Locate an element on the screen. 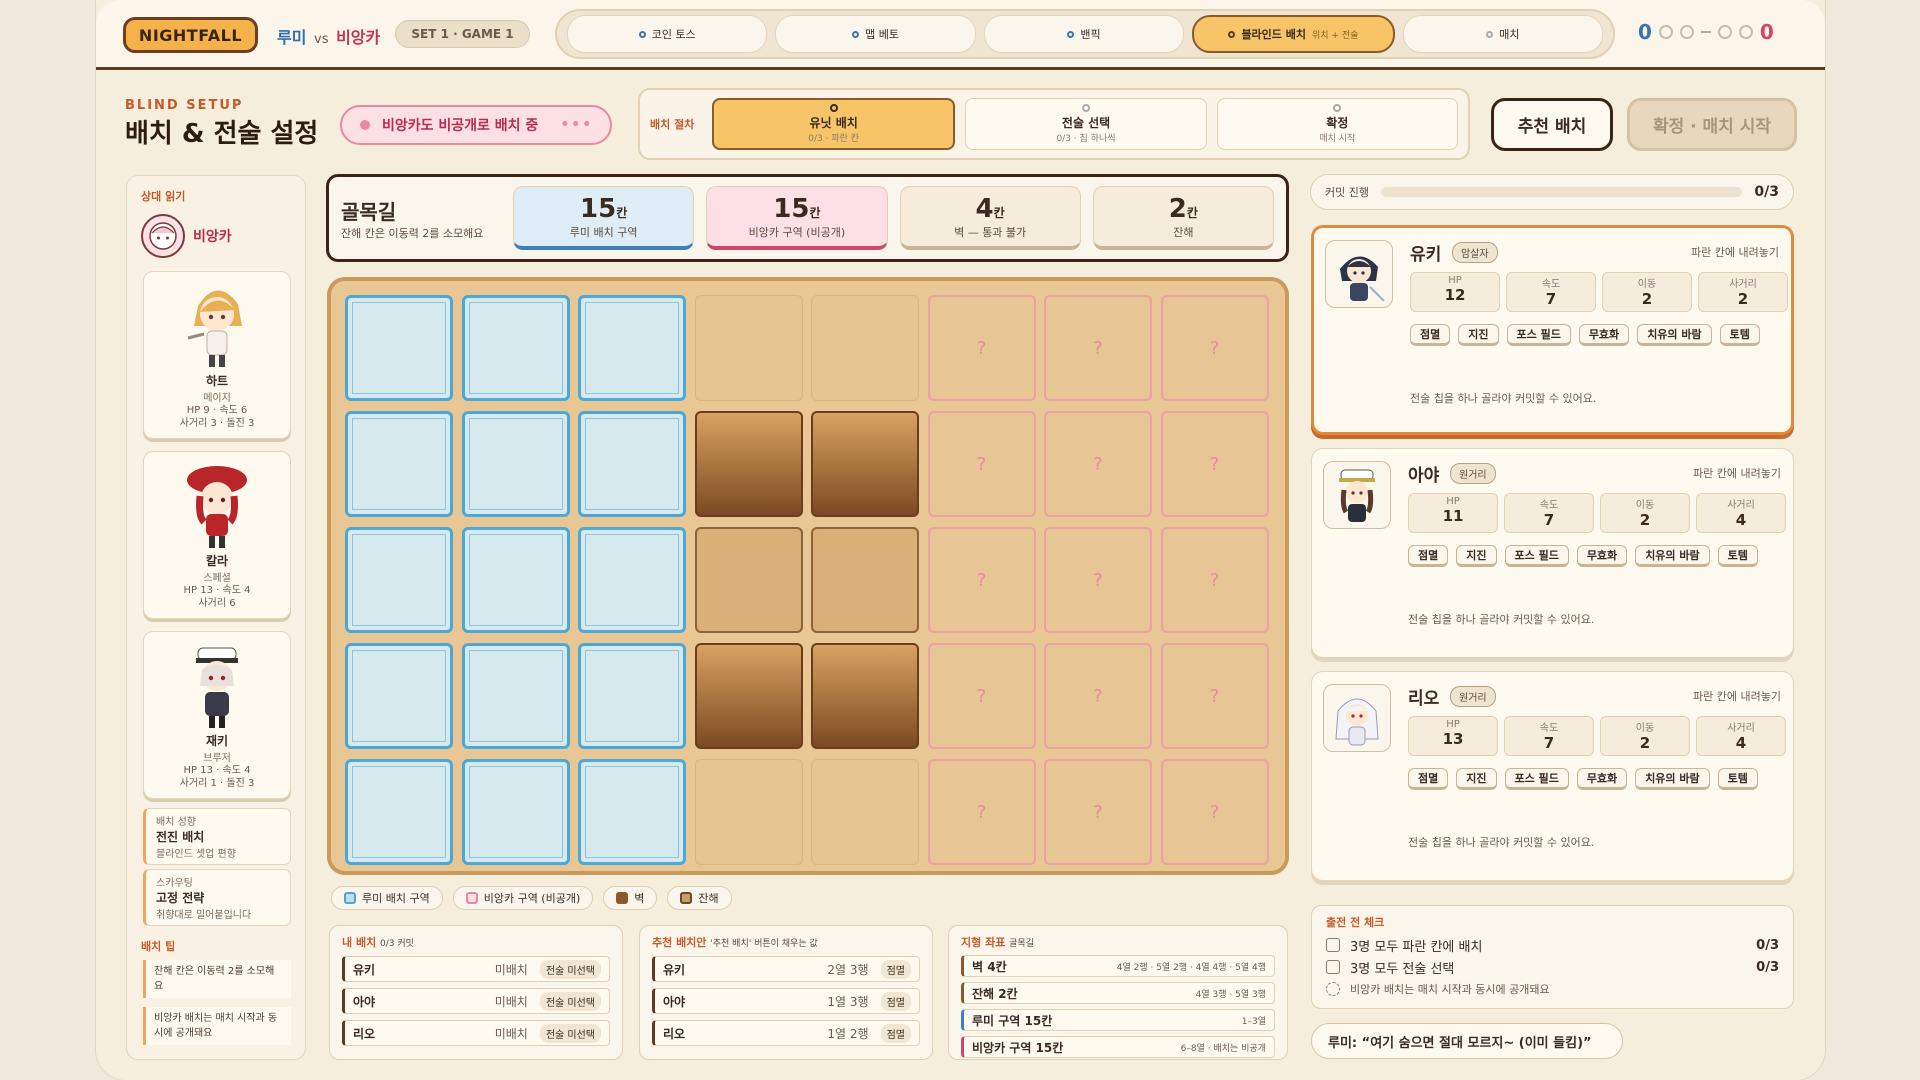  page-title: 배치 & 전술 설정 is located at coordinates (222, 134).